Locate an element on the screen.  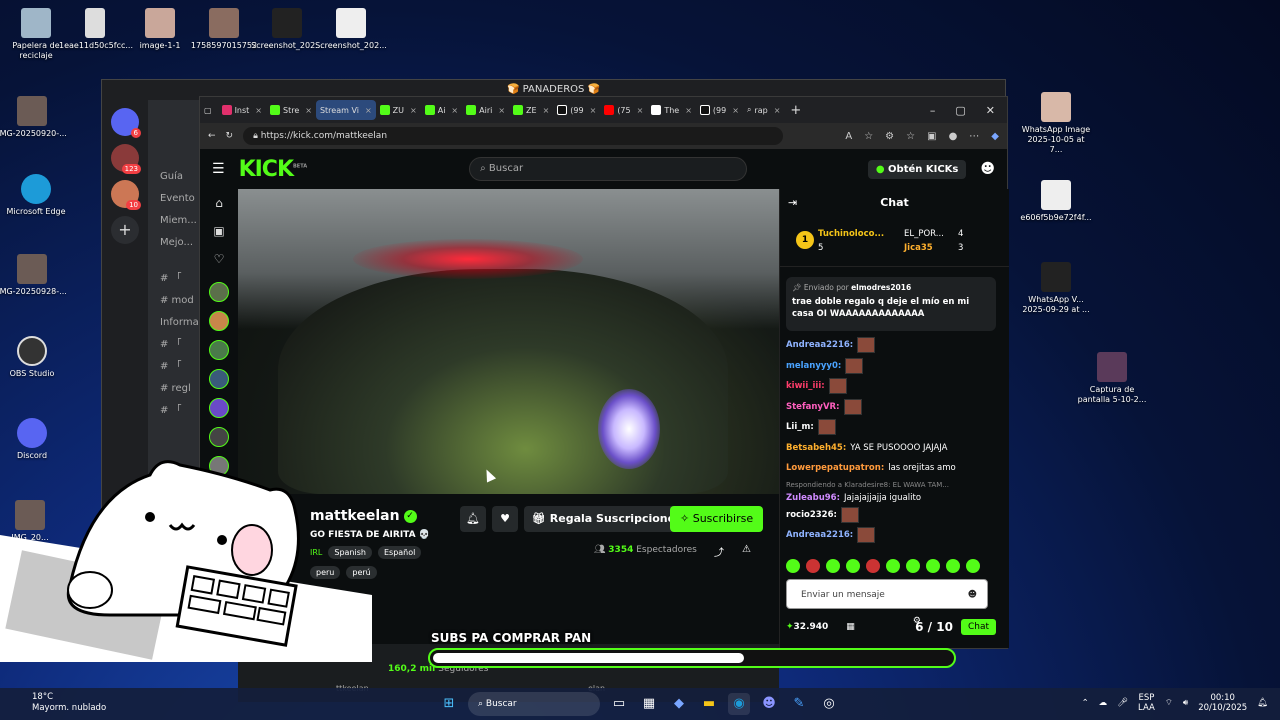
tab-actions-icon: ▢ is located at coordinates (208, 110).